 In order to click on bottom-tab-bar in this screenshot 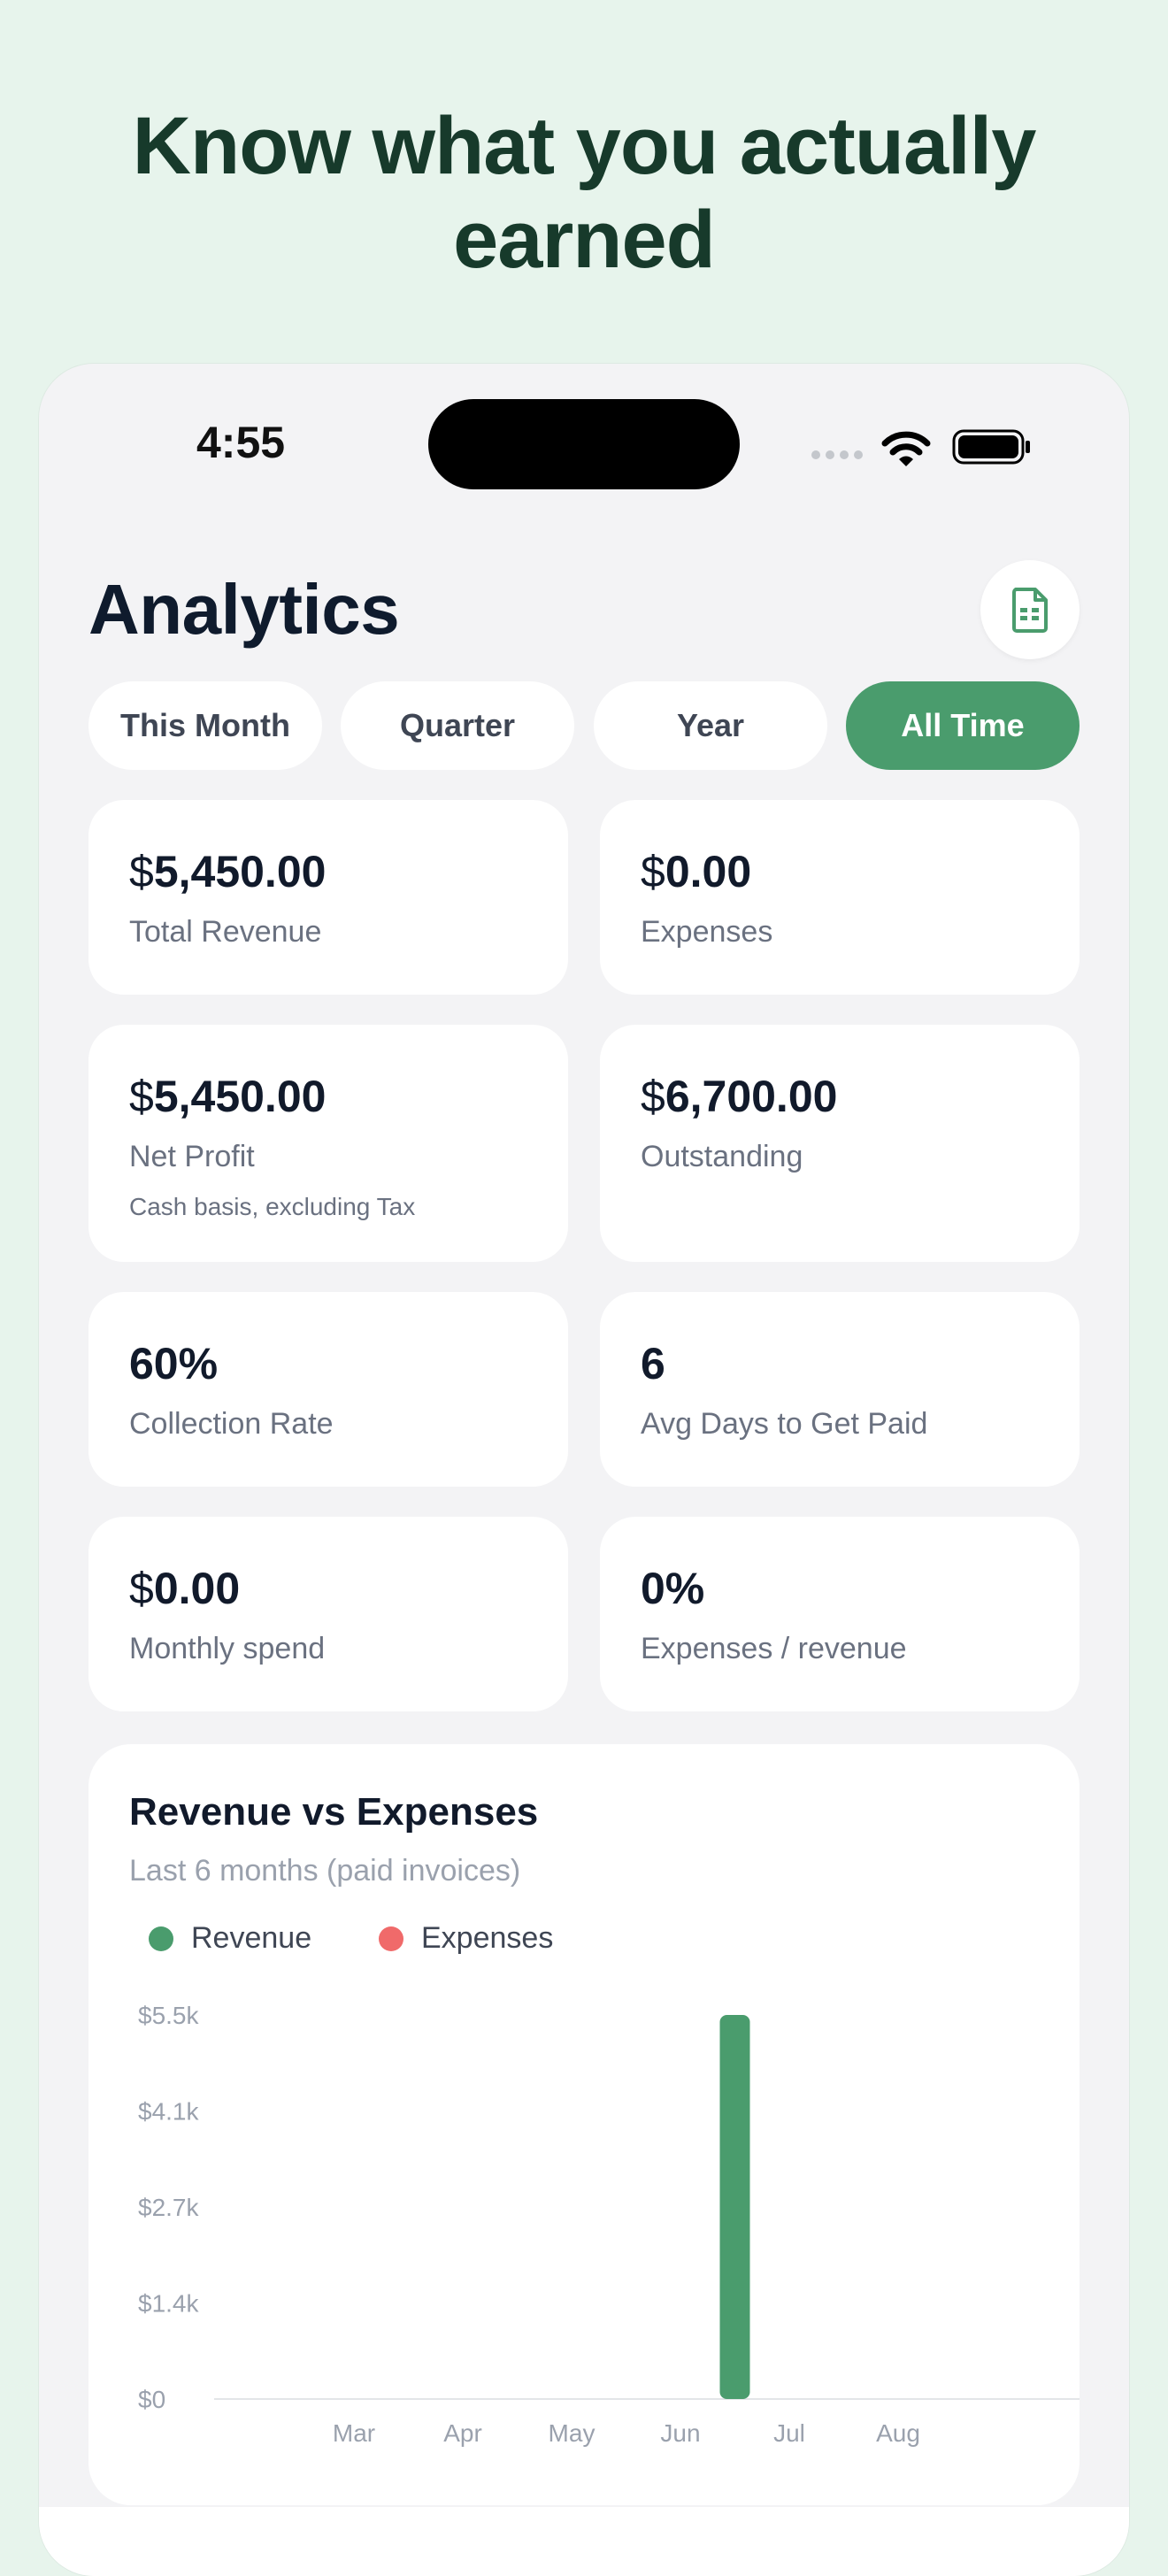, I will do `click(584, 2541)`.